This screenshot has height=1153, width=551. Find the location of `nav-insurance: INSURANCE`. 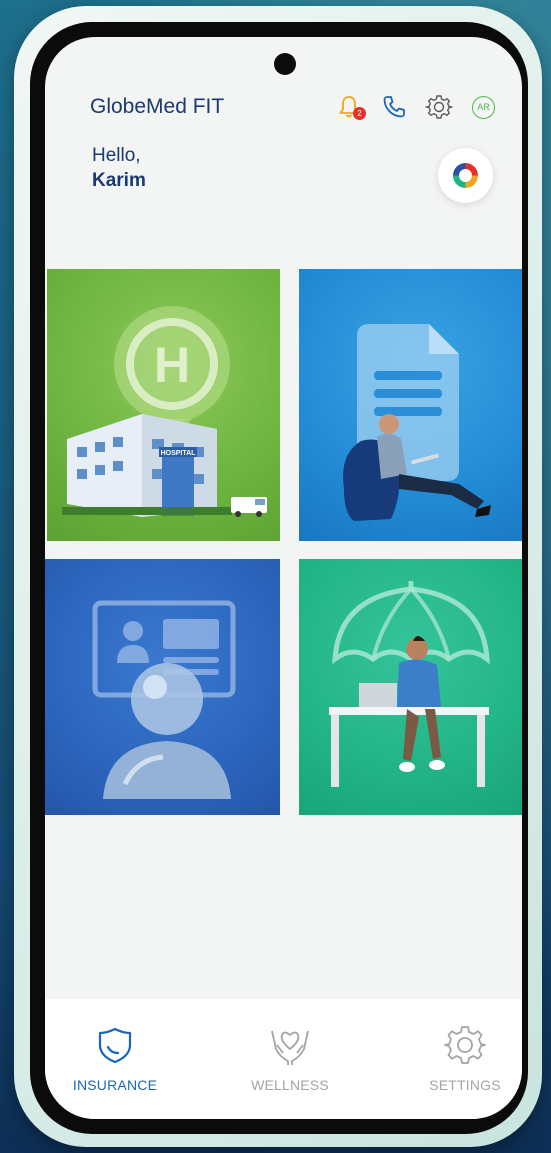

nav-insurance: INSURANCE is located at coordinates (115, 1058).